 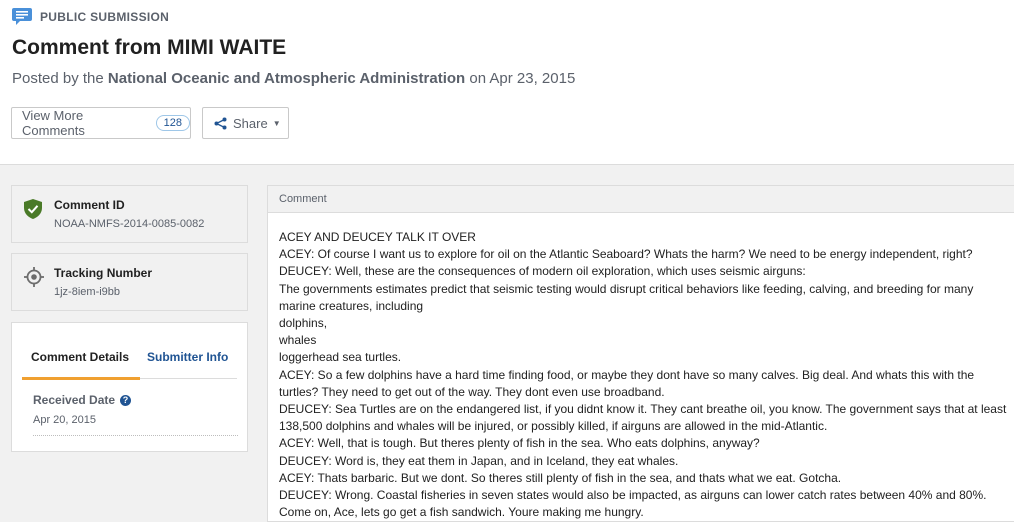 I want to click on shield-check-icon, so click(x=33, y=211).